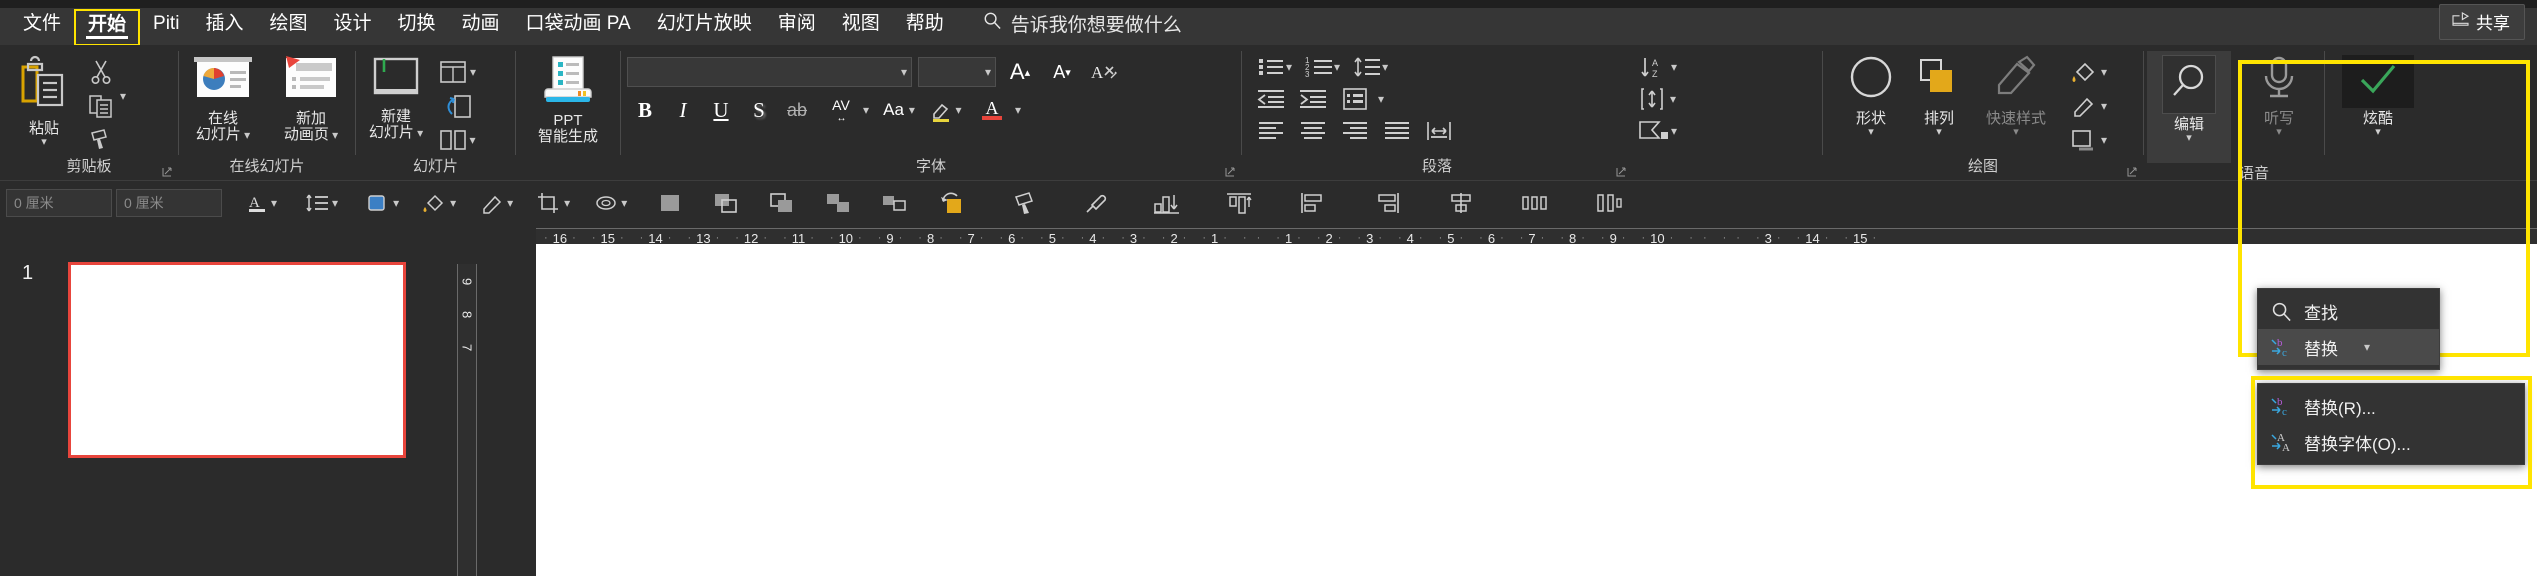 The width and height of the screenshot is (2537, 576). I want to click on font-dialog-launcher, so click(1230, 172).